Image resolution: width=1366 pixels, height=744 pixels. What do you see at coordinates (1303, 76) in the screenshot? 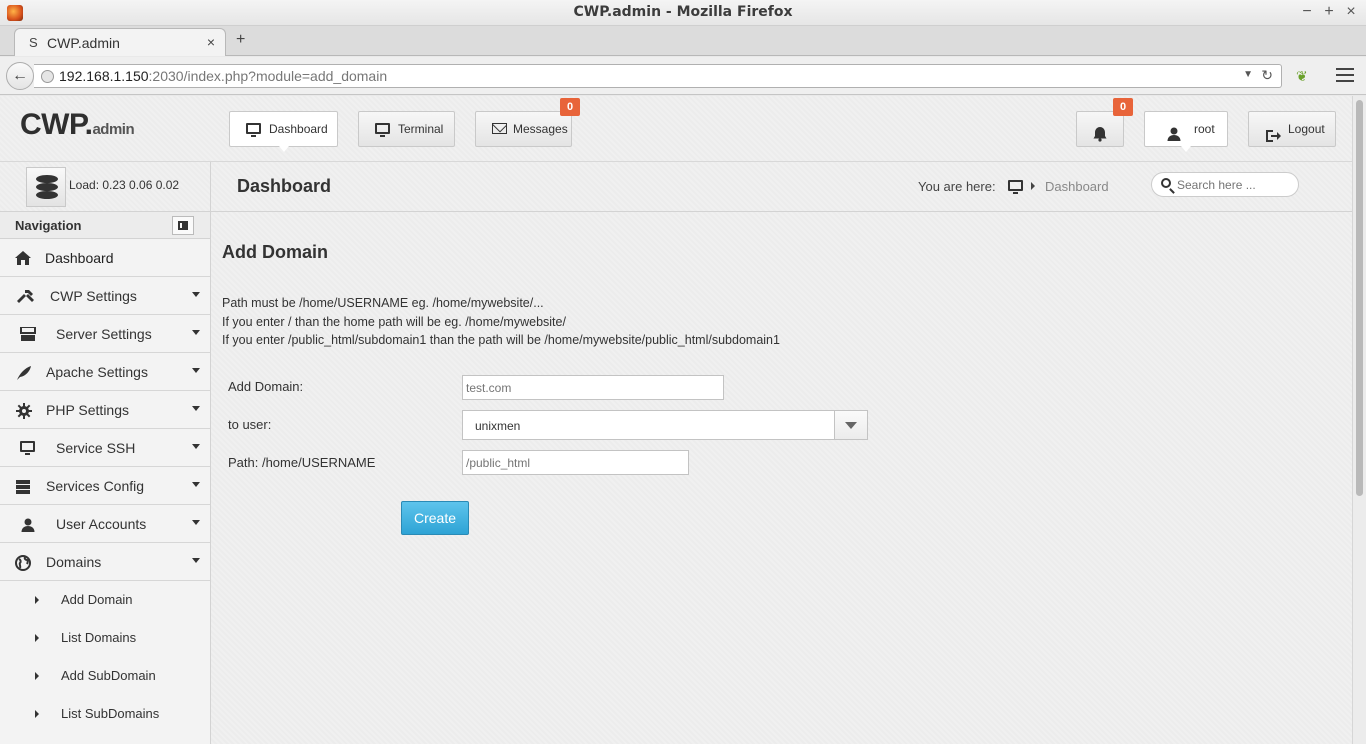
I see `leaf-extension-icon: ❦` at bounding box center [1303, 76].